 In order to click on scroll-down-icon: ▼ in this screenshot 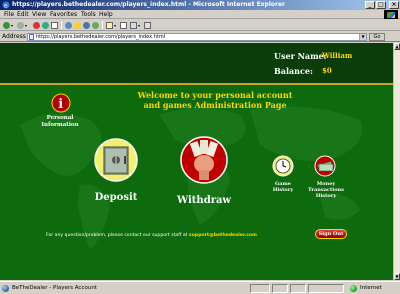, I will do `click(397, 276)`.